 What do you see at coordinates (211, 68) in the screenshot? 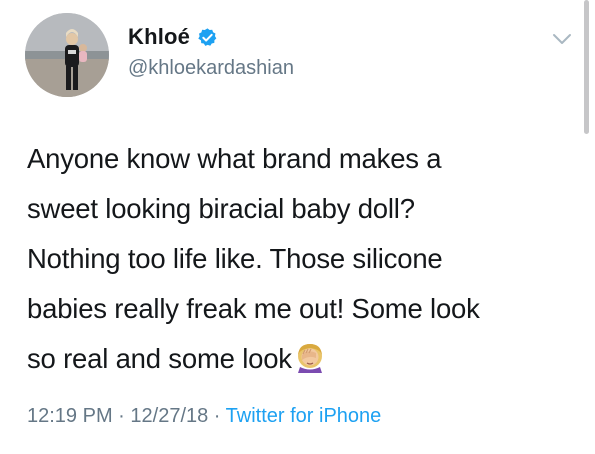
I see `user-handle: @khloekardashian` at bounding box center [211, 68].